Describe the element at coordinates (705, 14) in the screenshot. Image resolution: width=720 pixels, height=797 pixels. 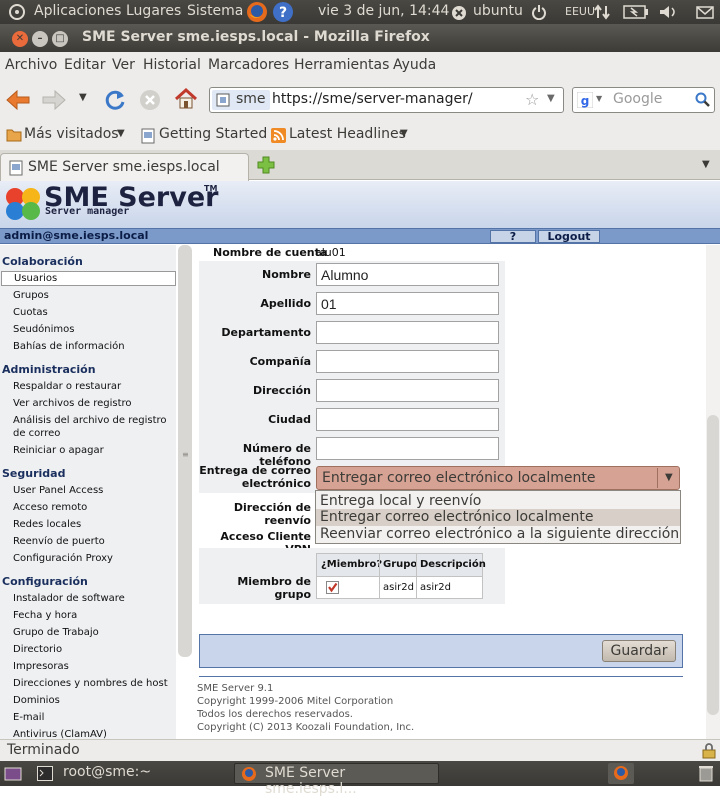
I see `mail-icon` at that location.